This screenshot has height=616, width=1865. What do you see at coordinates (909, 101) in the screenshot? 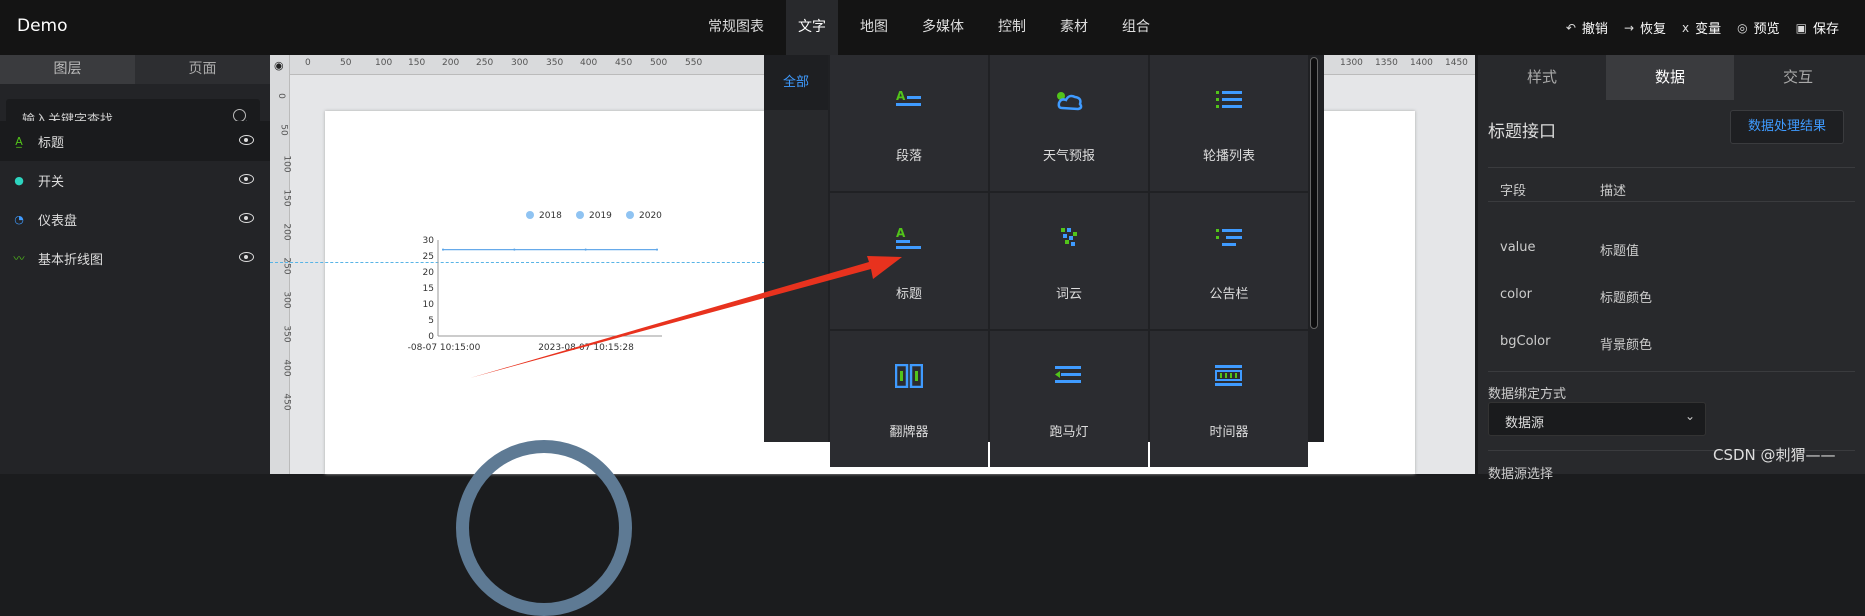
I see `paragraph-icon: A` at bounding box center [909, 101].